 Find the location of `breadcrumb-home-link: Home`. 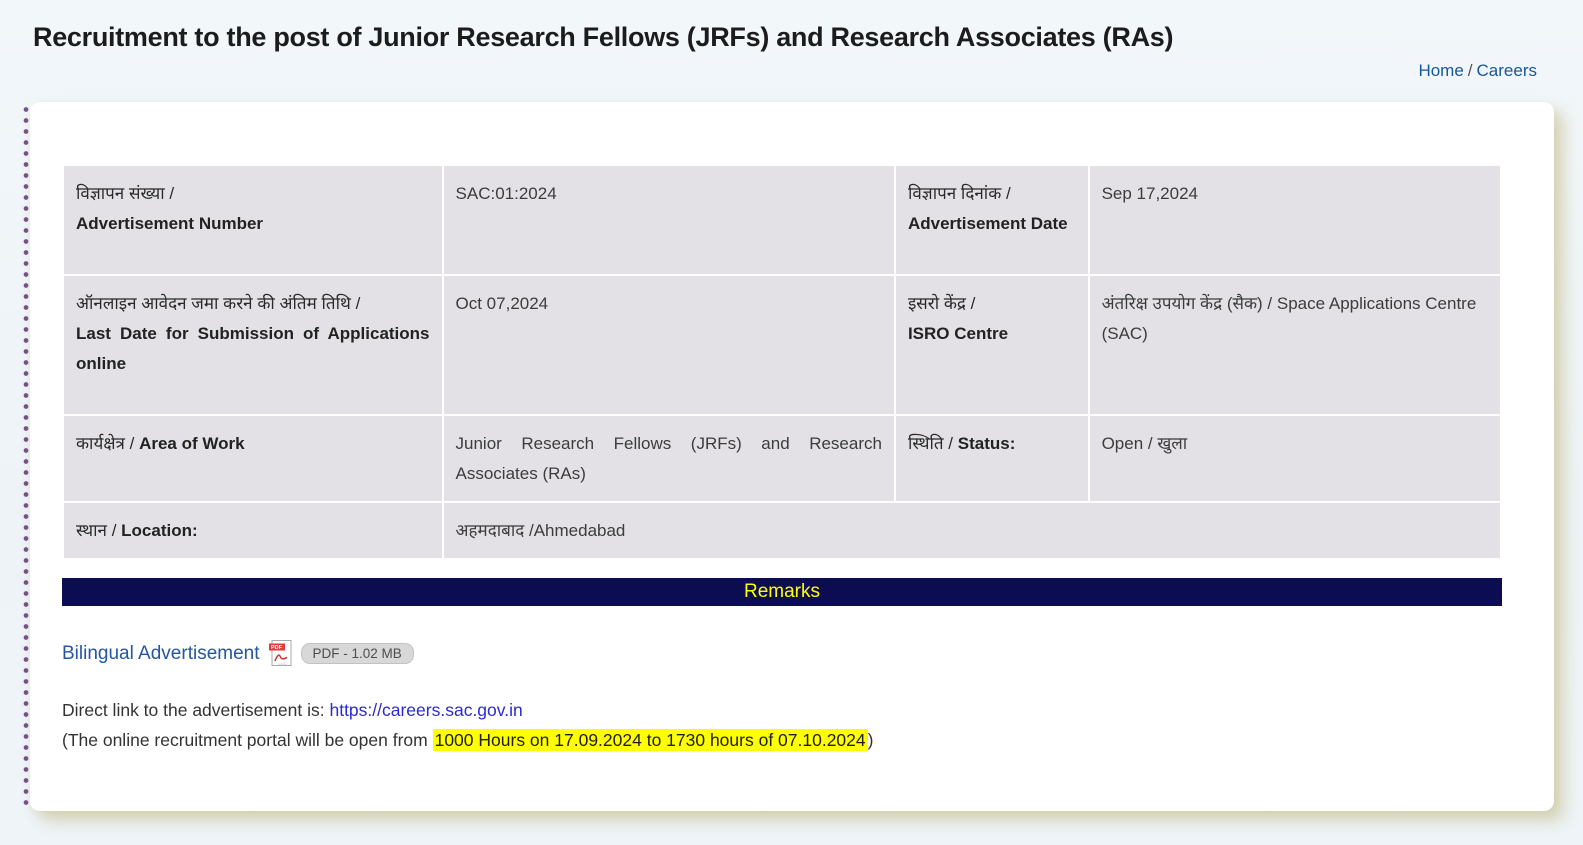

breadcrumb-home-link: Home is located at coordinates (1440, 70).